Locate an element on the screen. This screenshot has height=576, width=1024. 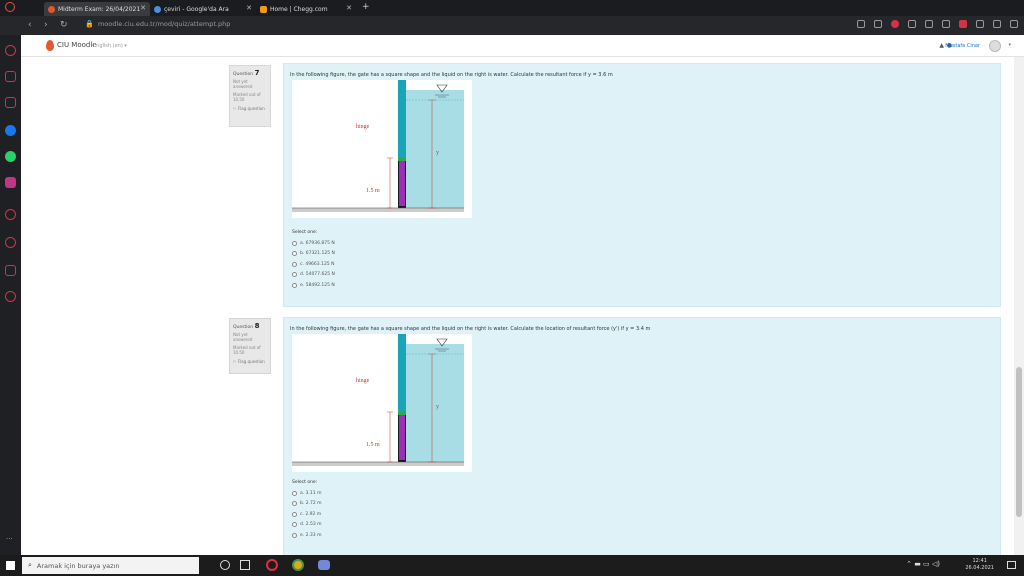
language-menu: English (en) ▾ is located at coordinates (110, 46).